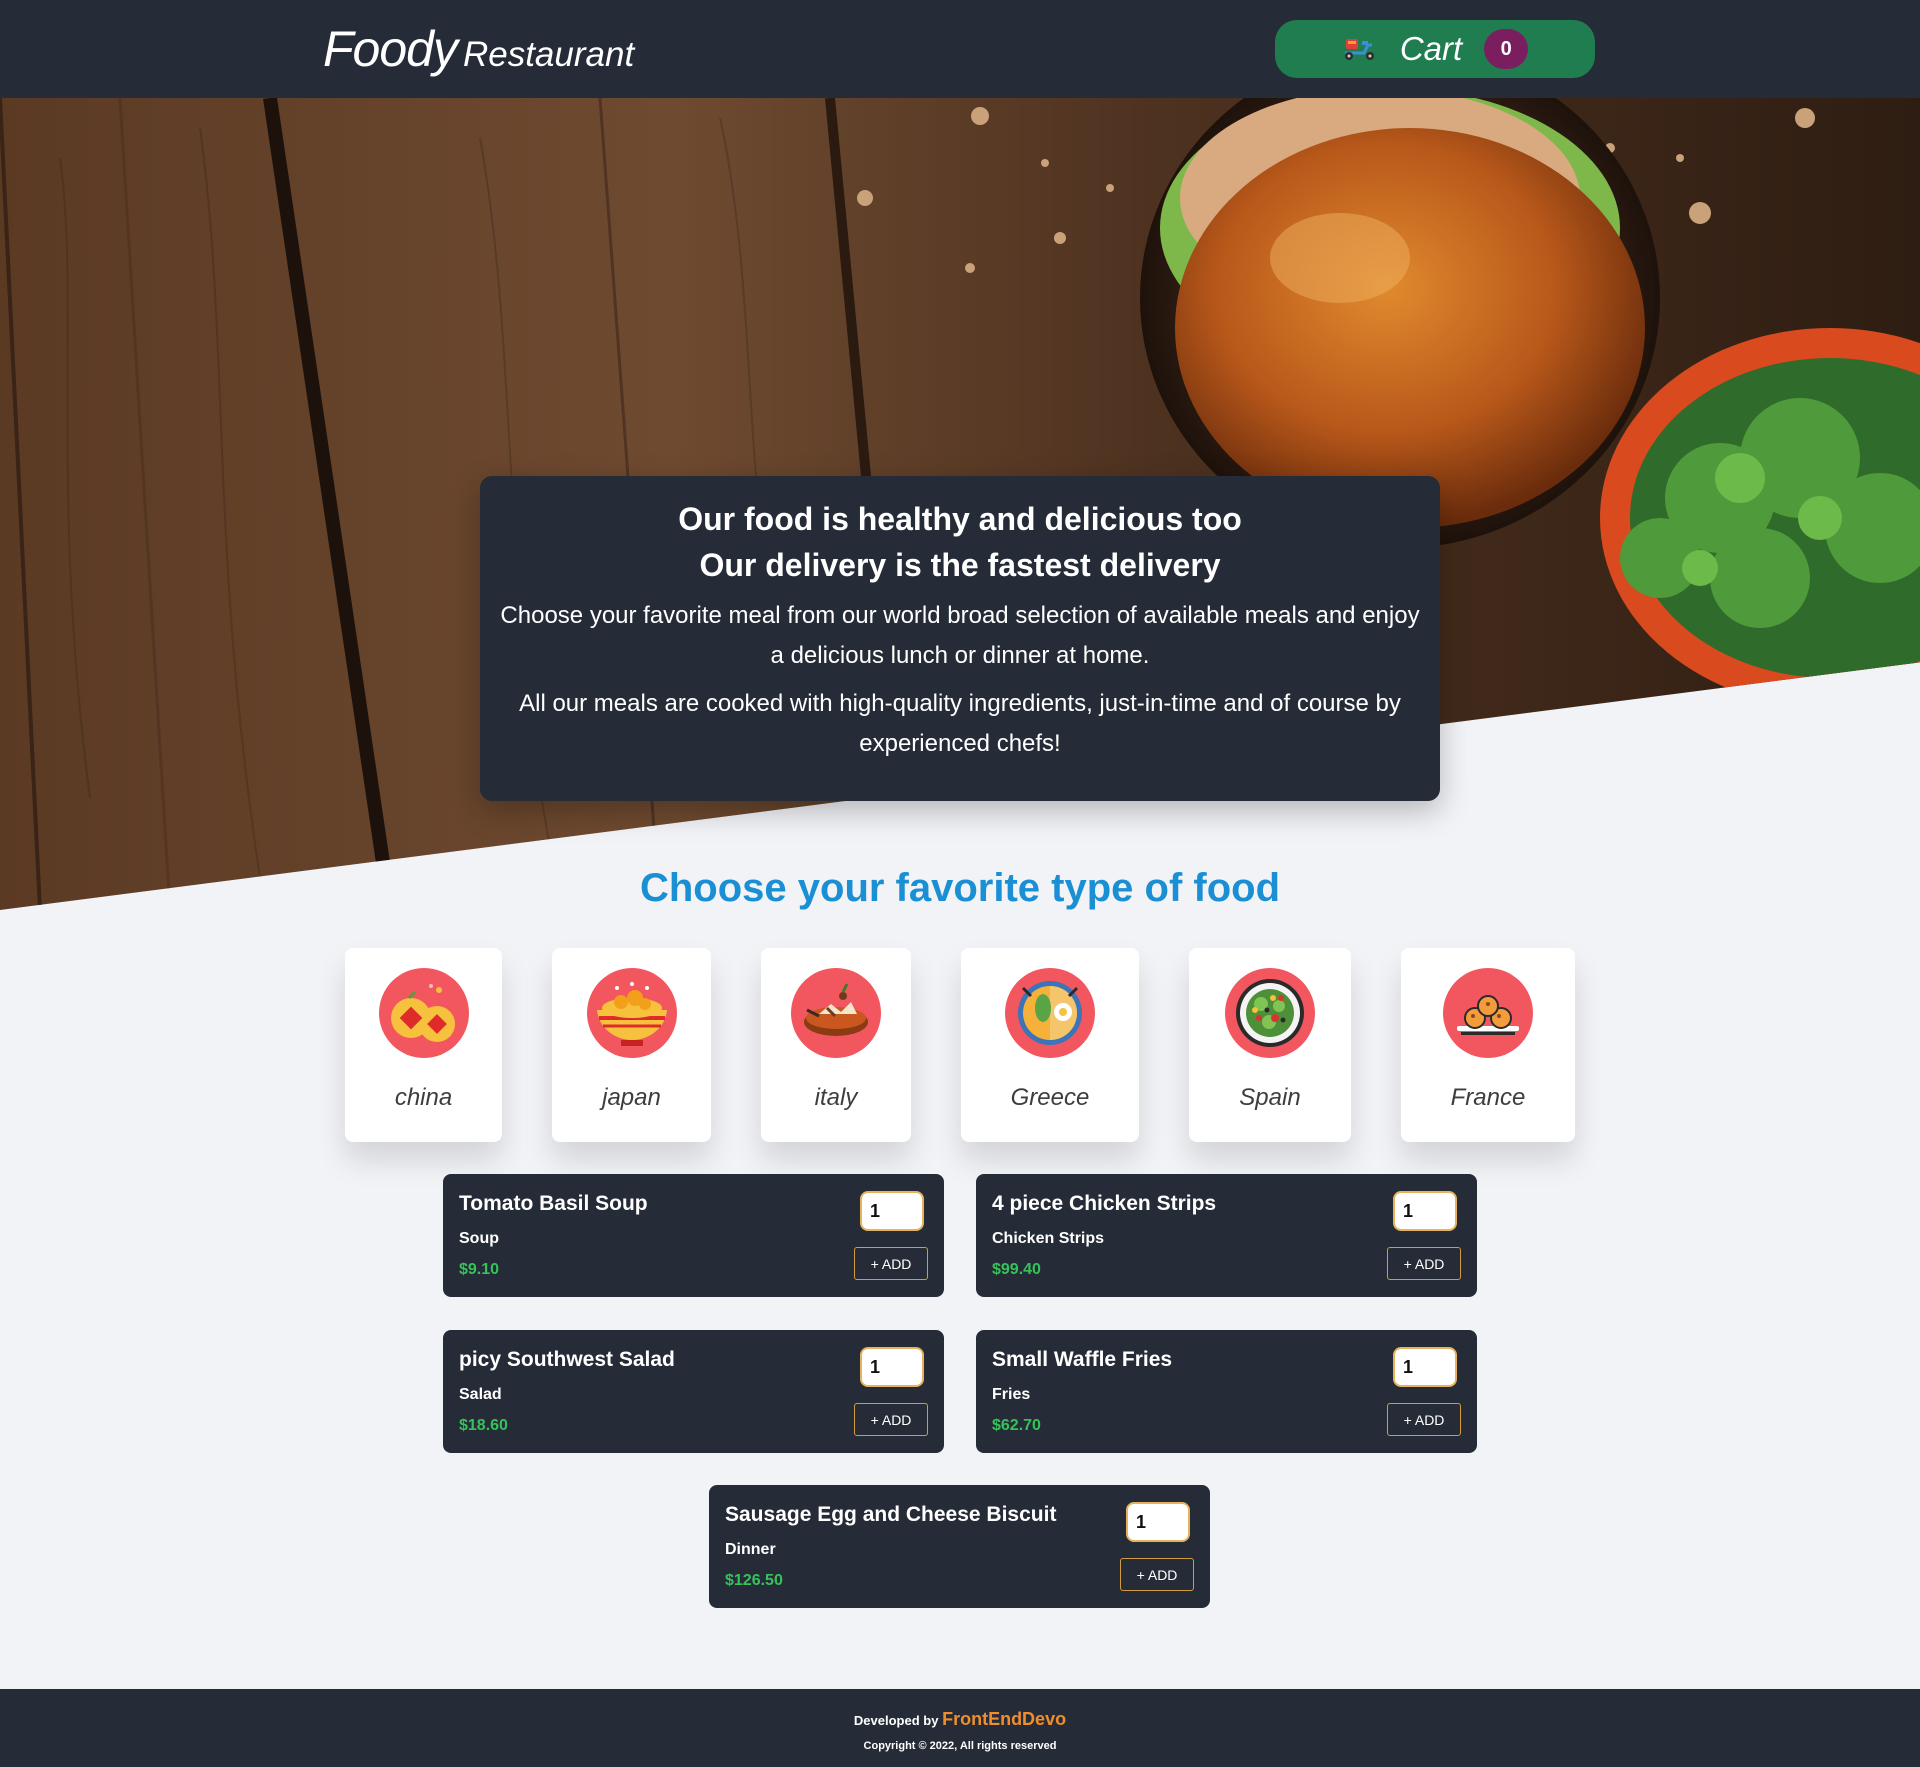 This screenshot has height=1767, width=1920. What do you see at coordinates (836, 1009) in the screenshot?
I see `italian-dish-icon` at bounding box center [836, 1009].